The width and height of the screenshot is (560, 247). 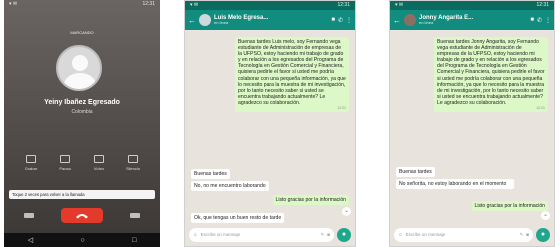 I want to click on contact-name: Yeiny Ibañez Egresado, so click(x=82, y=102).